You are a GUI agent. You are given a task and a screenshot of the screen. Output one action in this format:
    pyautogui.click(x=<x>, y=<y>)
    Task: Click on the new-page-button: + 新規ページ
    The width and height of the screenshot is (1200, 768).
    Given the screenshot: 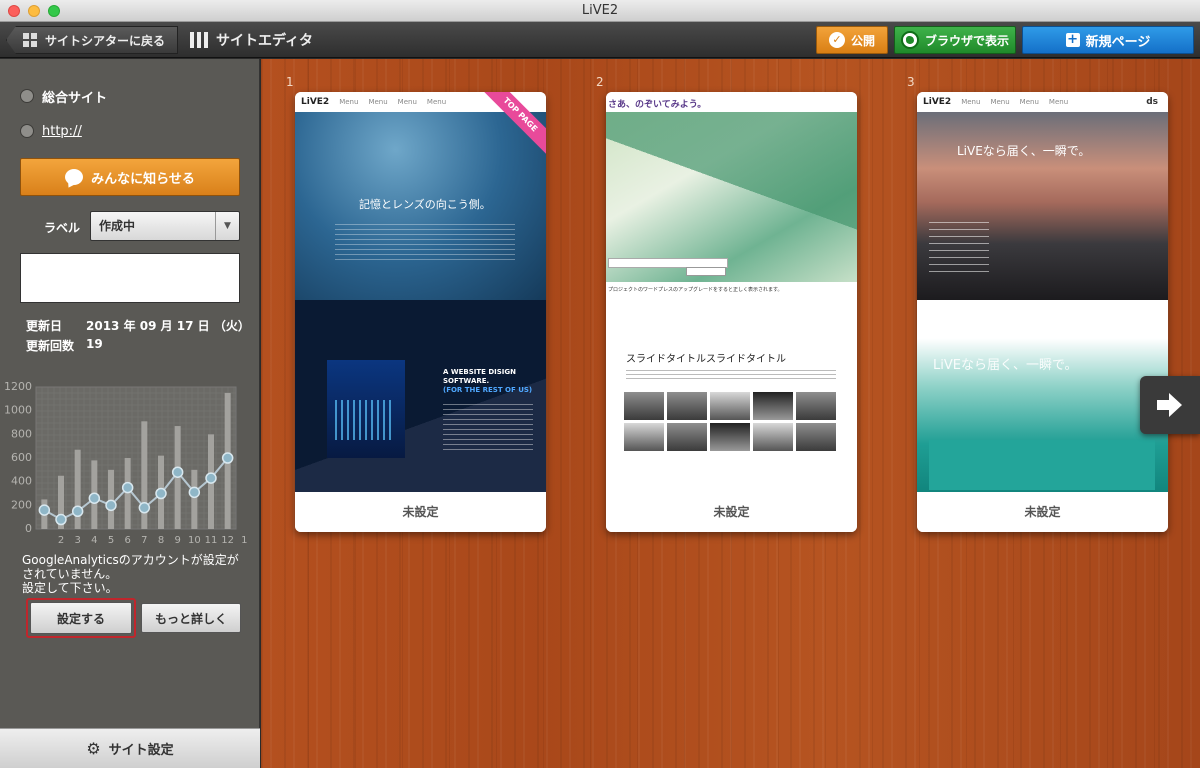 What is the action you would take?
    pyautogui.click(x=1108, y=40)
    